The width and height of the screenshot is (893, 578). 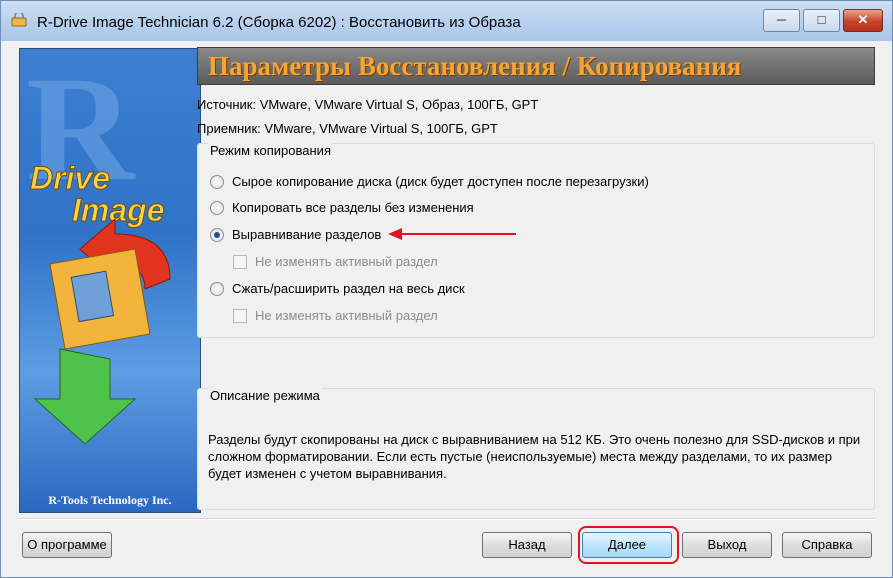 I want to click on radio-label: Сжать/расширить раздел на весь диск, so click(x=348, y=288).